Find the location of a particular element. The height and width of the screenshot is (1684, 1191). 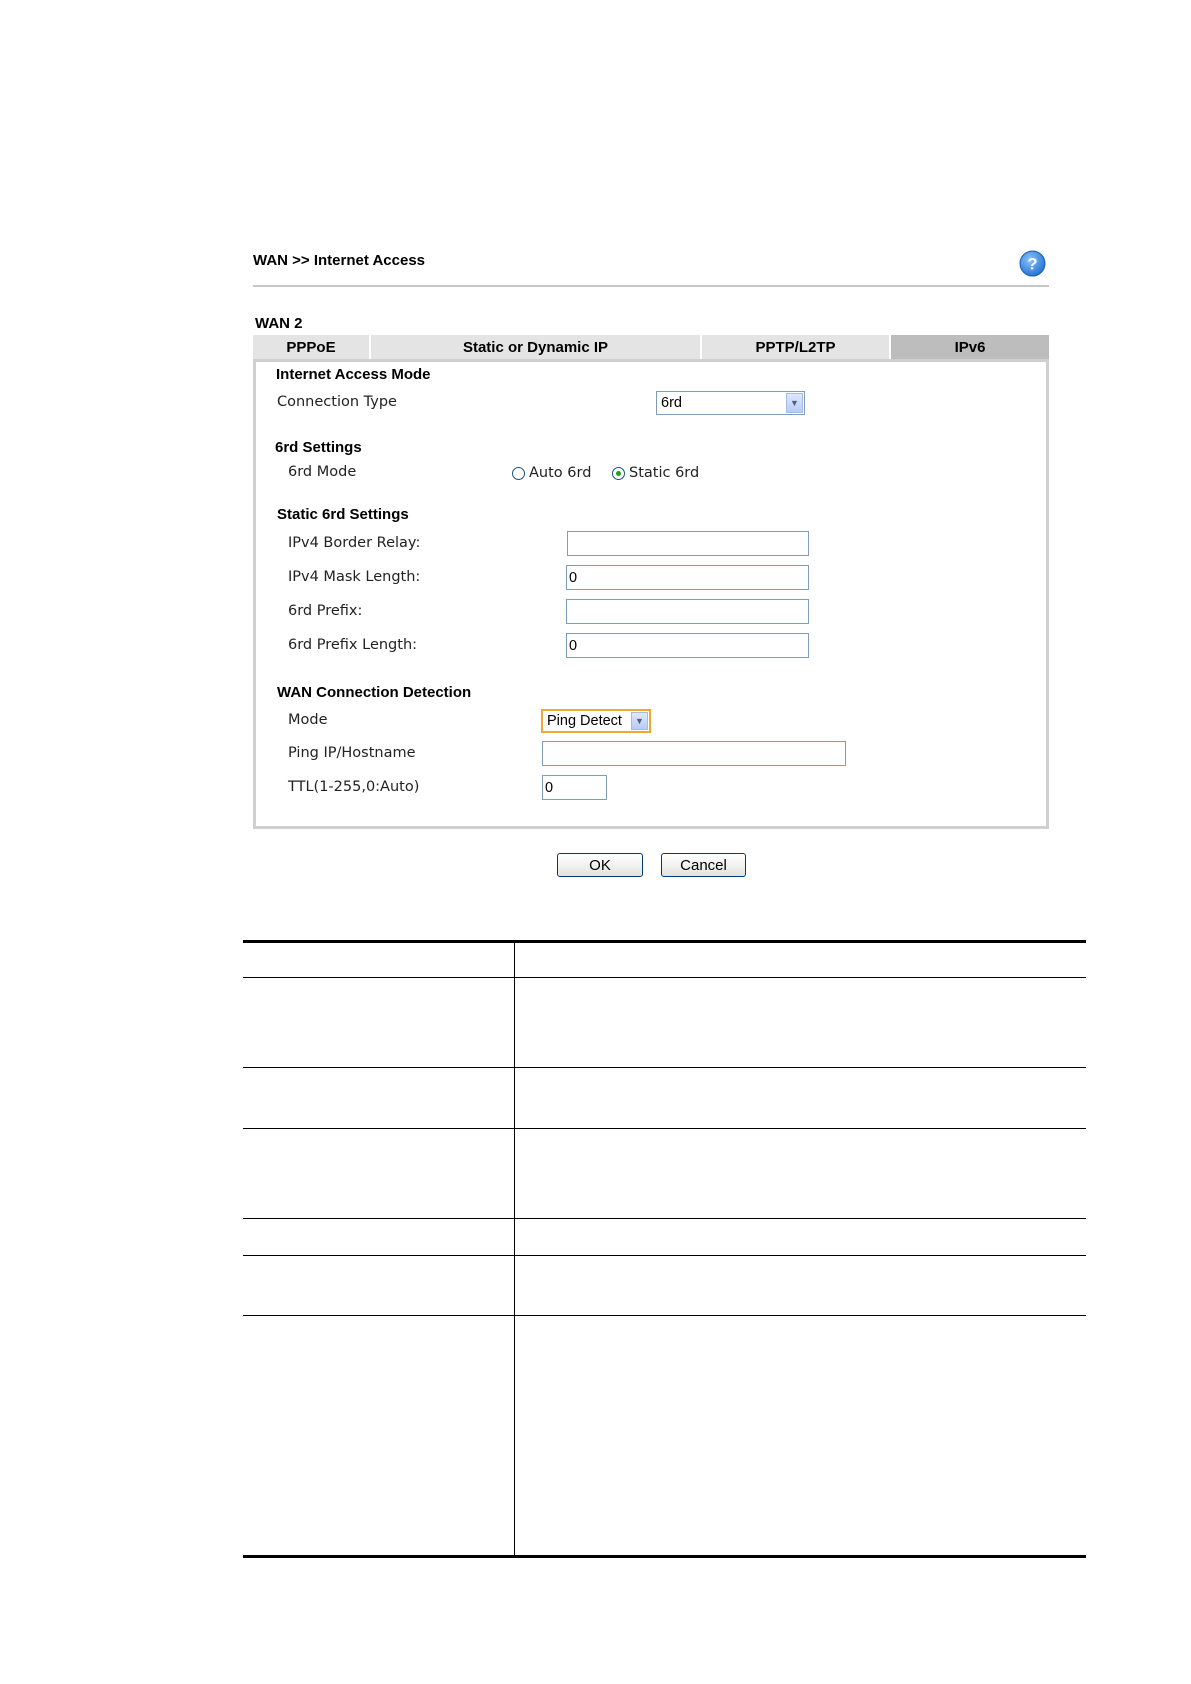

6rd-prefix-label: 6rd Prefix: is located at coordinates (325, 611).